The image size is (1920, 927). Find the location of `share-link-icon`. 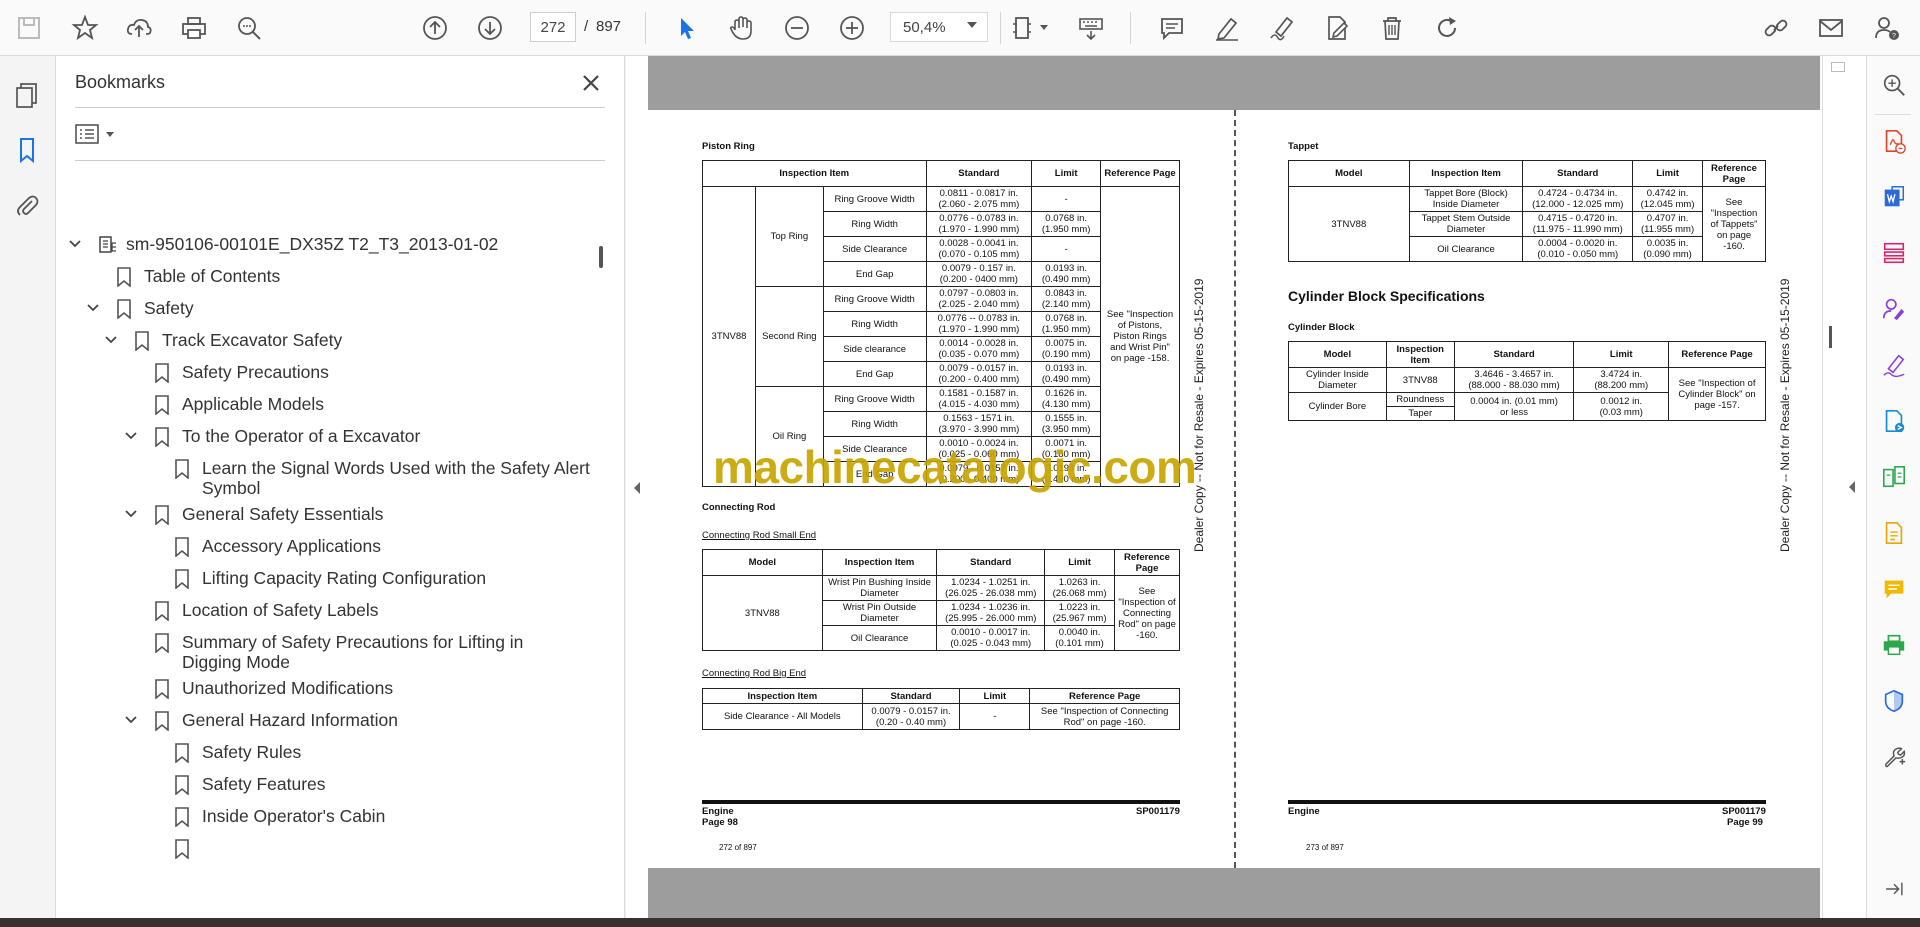

share-link-icon is located at coordinates (1776, 28).